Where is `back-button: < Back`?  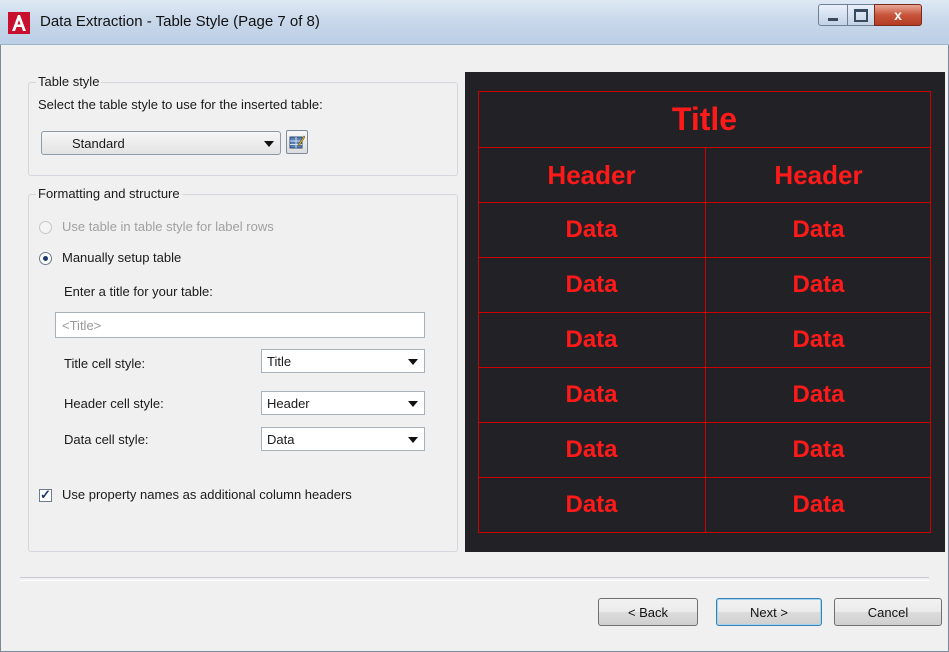 back-button: < Back is located at coordinates (648, 612).